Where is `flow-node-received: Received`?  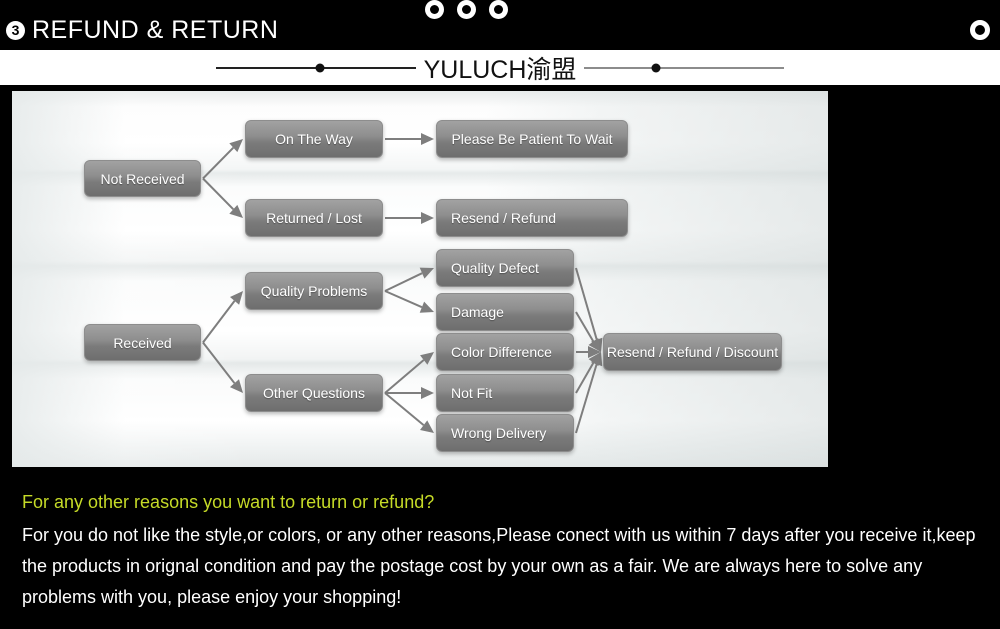 flow-node-received: Received is located at coordinates (142, 342).